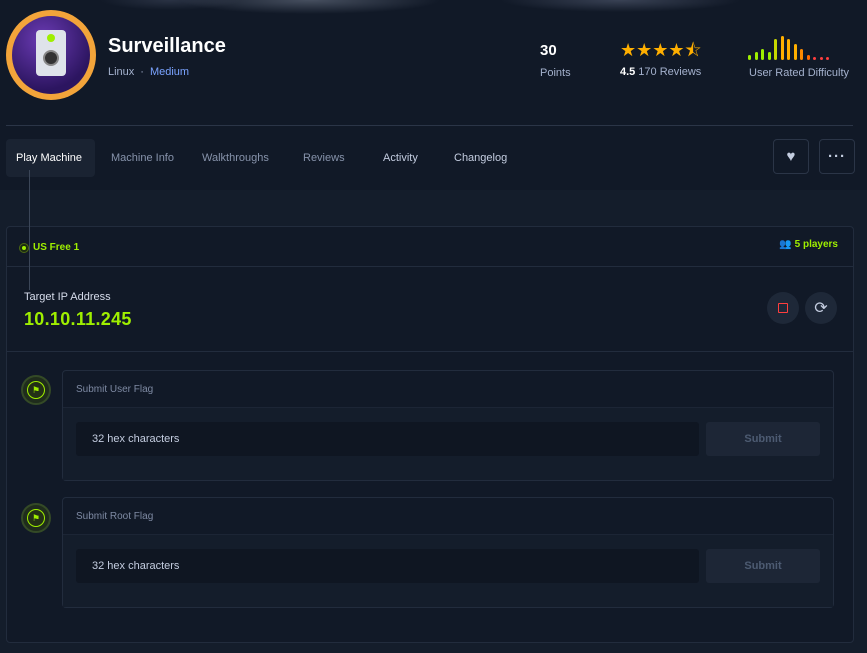  Describe the element at coordinates (121, 72) in the screenshot. I see `machine-os: Linux` at that location.